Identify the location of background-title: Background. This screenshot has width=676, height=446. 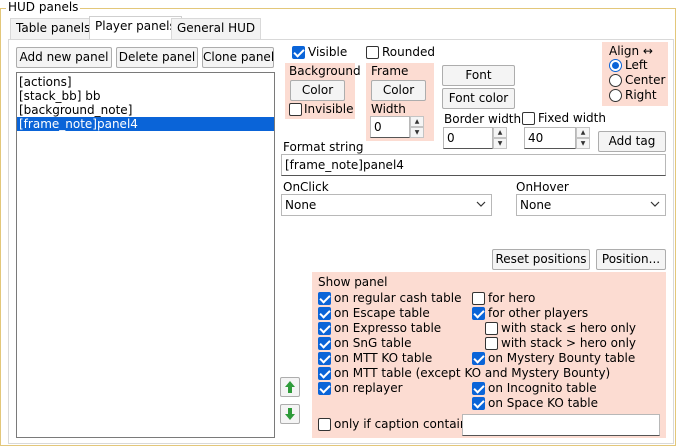
(325, 71).